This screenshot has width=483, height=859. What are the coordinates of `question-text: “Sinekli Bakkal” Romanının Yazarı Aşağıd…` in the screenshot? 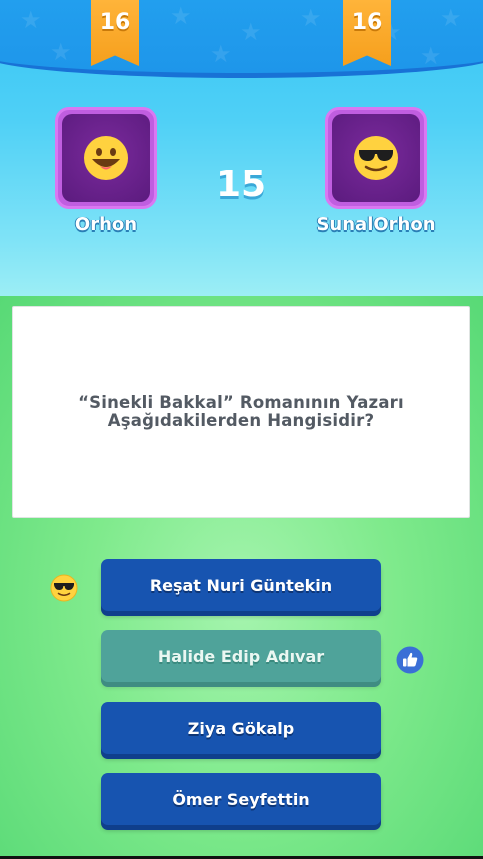 It's located at (241, 411).